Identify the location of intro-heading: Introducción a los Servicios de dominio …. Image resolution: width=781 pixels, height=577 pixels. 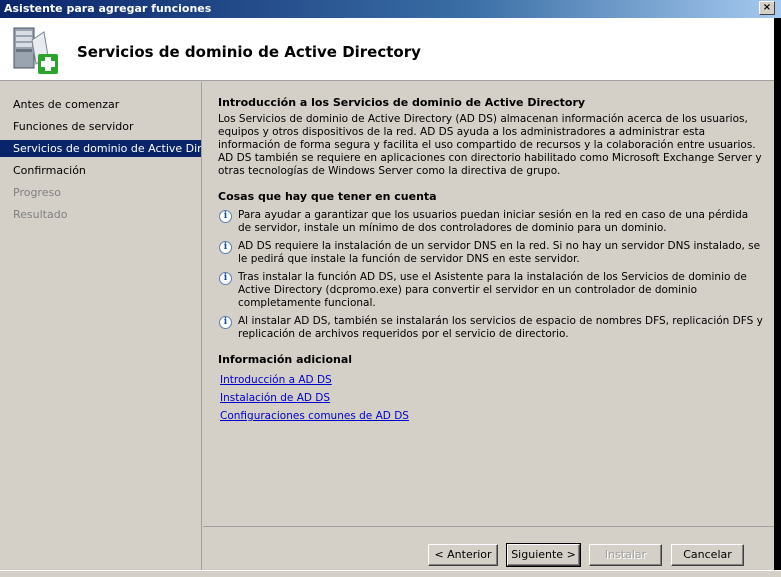
(402, 102).